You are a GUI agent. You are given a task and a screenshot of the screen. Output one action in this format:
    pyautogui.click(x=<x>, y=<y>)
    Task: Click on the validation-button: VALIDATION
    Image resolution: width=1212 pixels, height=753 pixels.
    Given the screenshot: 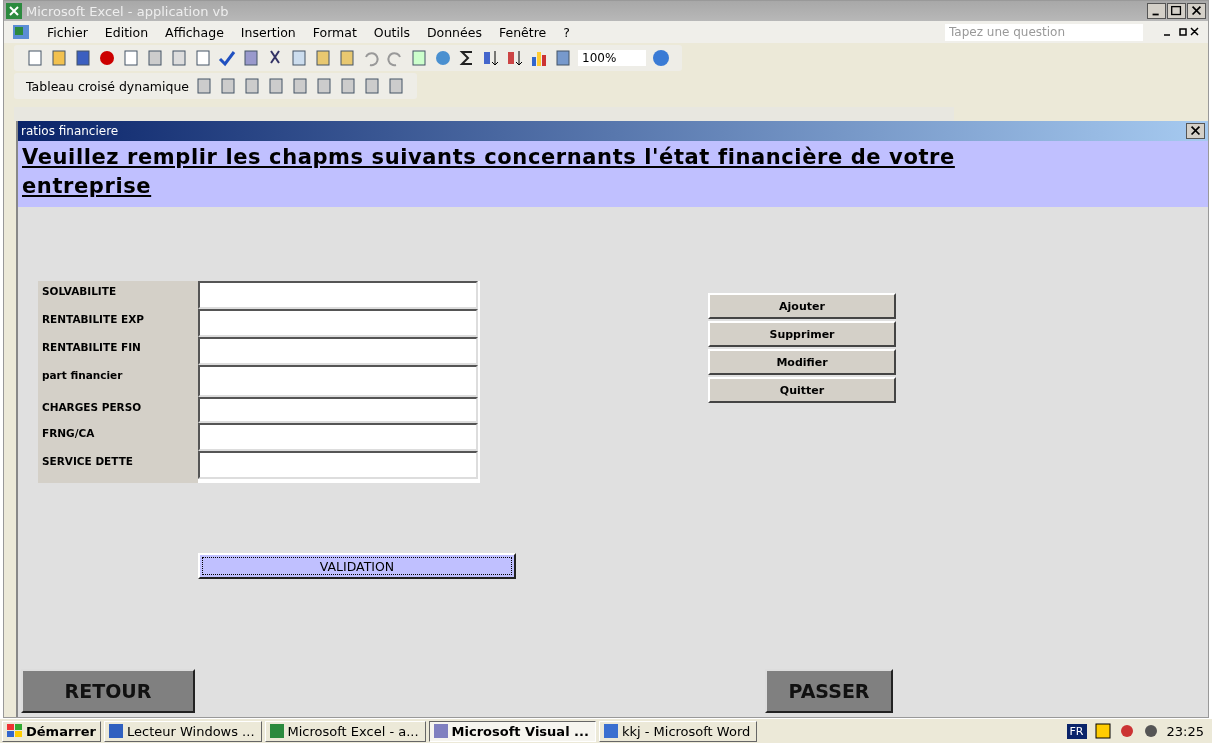 What is the action you would take?
    pyautogui.click(x=357, y=566)
    